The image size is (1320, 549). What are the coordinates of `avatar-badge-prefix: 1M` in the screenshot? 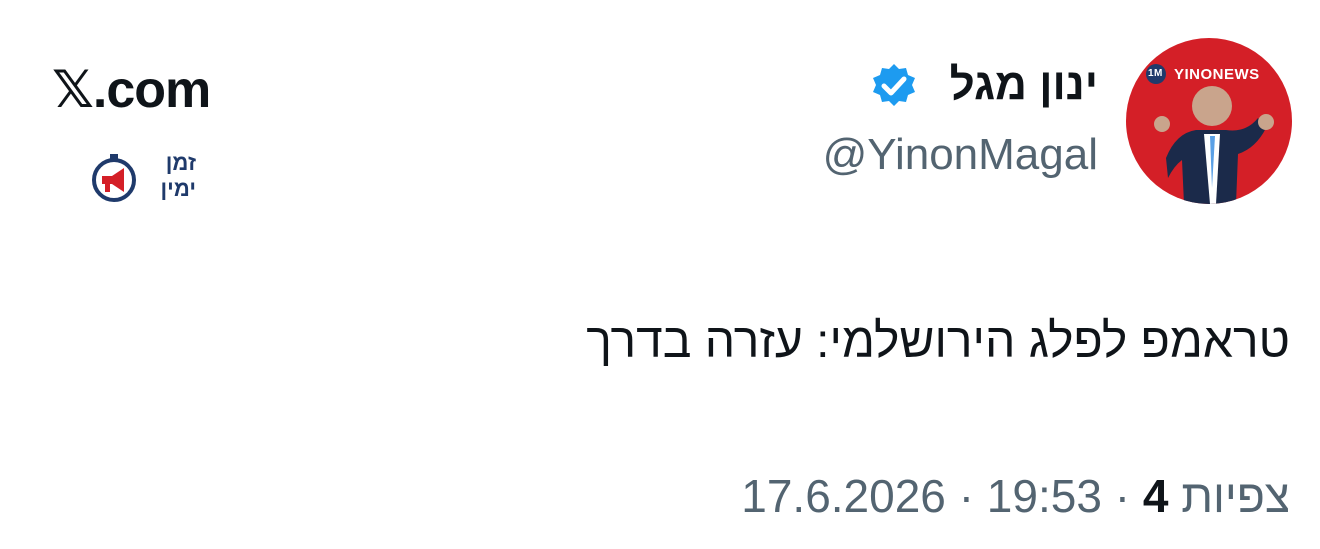 It's located at (1155, 73).